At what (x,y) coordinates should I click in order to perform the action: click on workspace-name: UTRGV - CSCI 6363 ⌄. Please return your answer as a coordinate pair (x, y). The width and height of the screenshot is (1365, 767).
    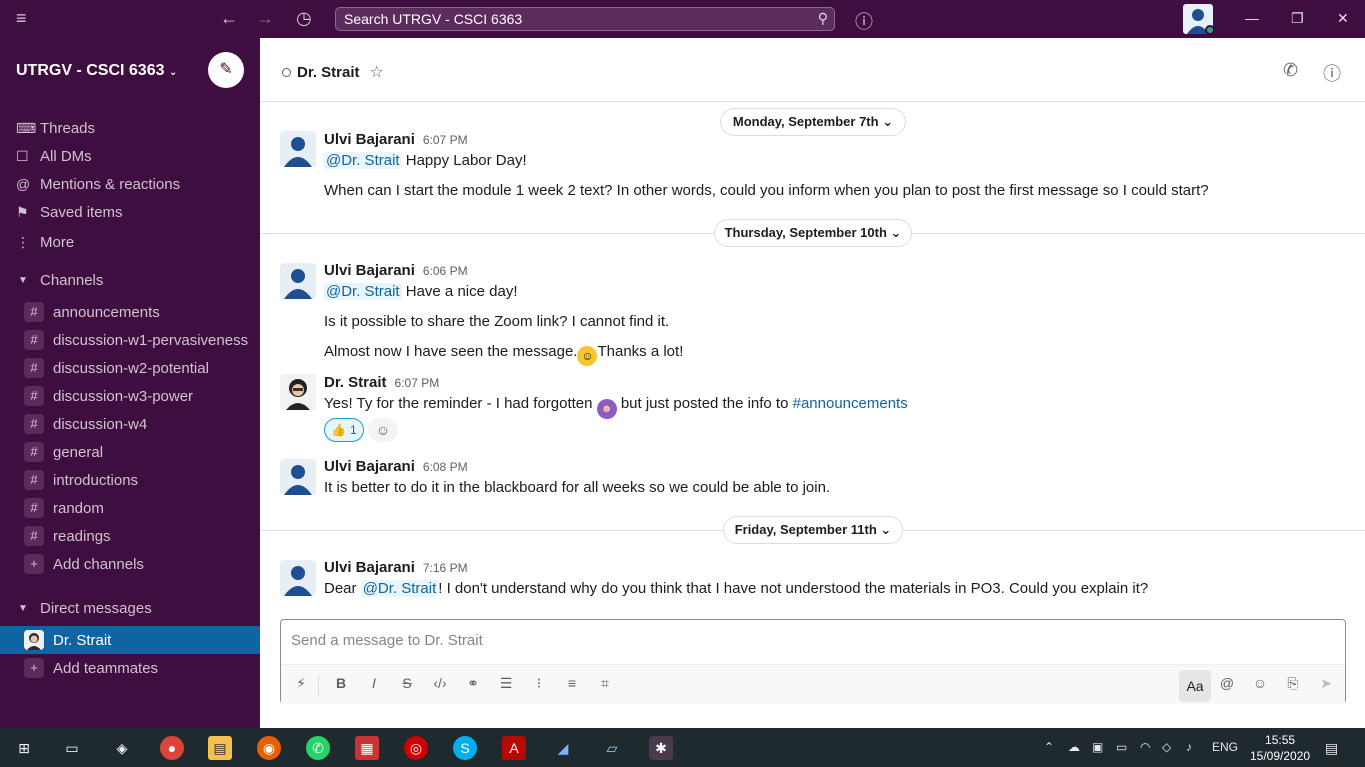
    Looking at the image, I should click on (96, 71).